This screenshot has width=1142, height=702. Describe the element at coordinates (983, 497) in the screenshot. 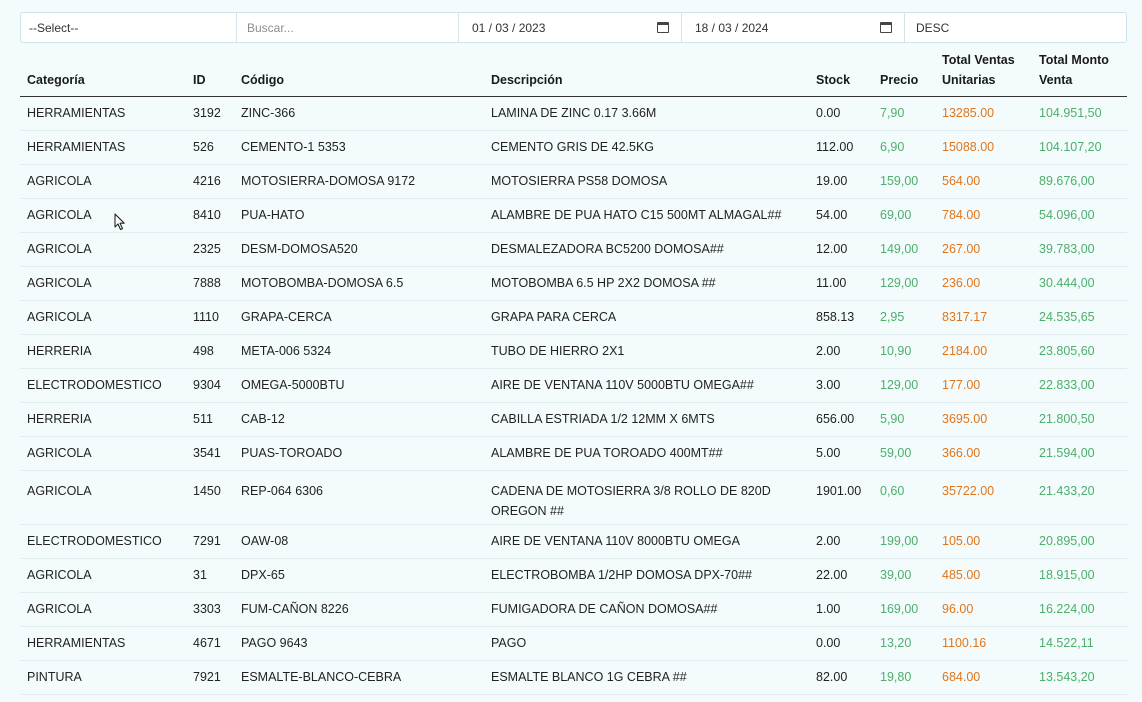

I see `cell-total-ventas-unitarias: 35722.00` at that location.